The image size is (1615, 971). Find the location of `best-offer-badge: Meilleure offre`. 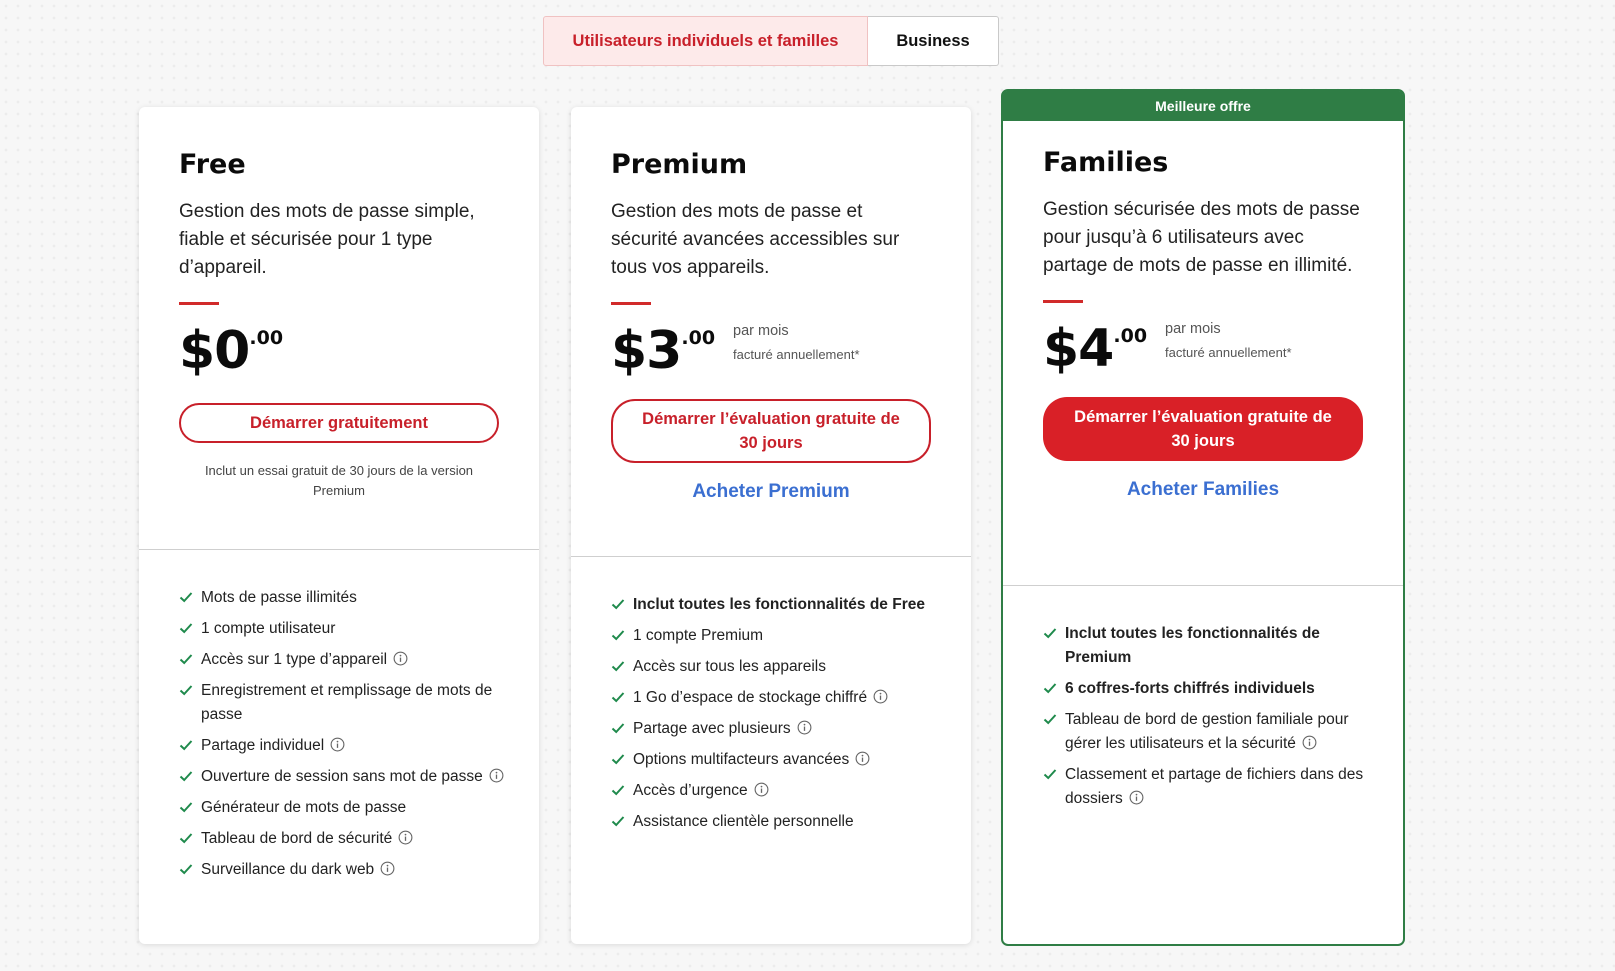

best-offer-badge: Meilleure offre is located at coordinates (1203, 106).